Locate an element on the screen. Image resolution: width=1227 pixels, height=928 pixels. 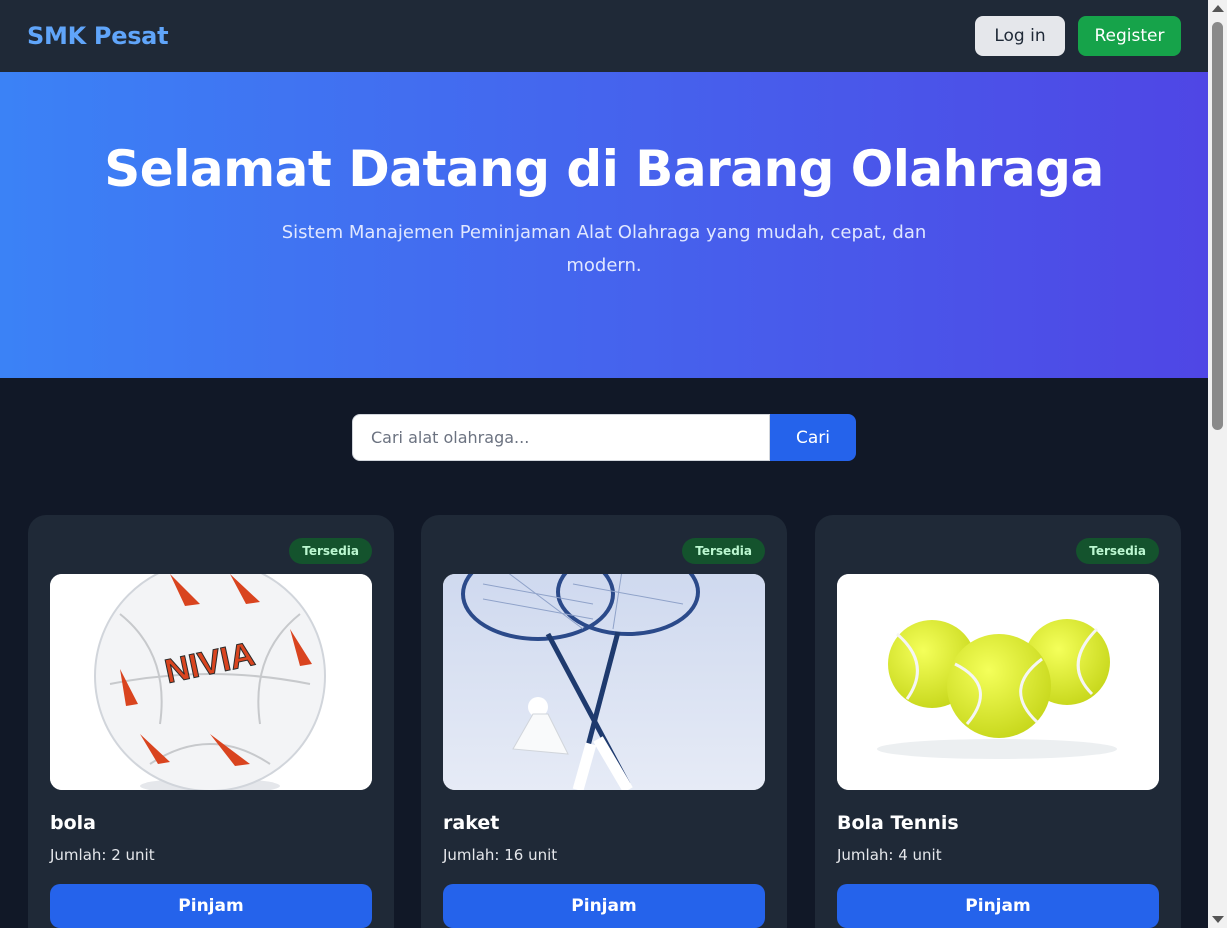
hero-title: Selamat Datang di Barang Olahraga is located at coordinates (604, 169).